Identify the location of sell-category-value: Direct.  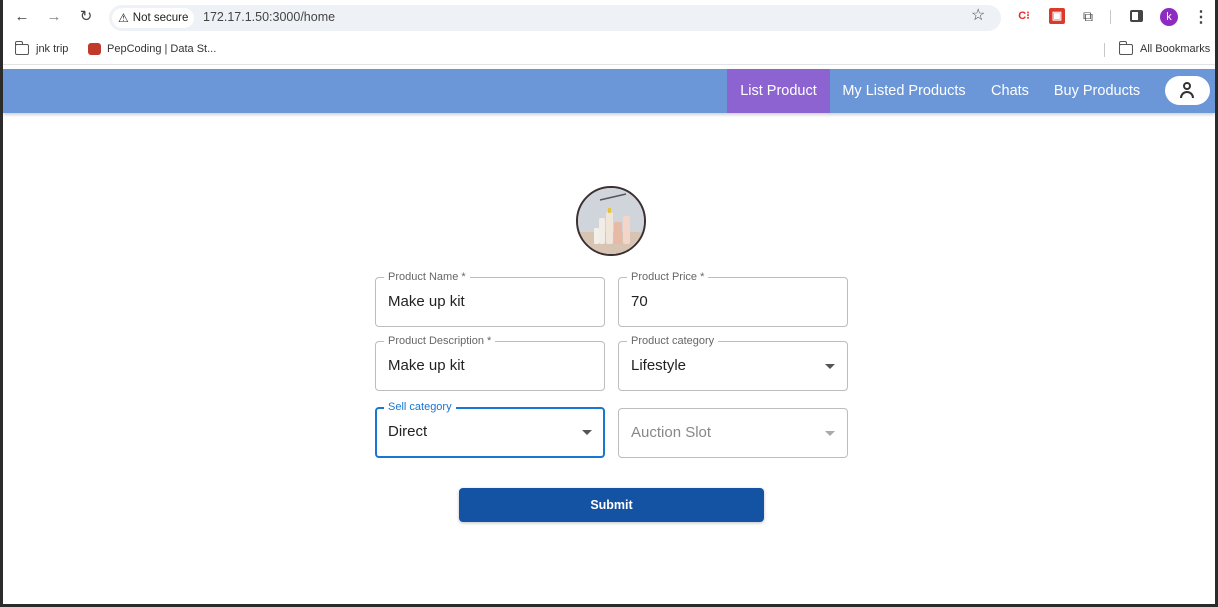
(408, 431).